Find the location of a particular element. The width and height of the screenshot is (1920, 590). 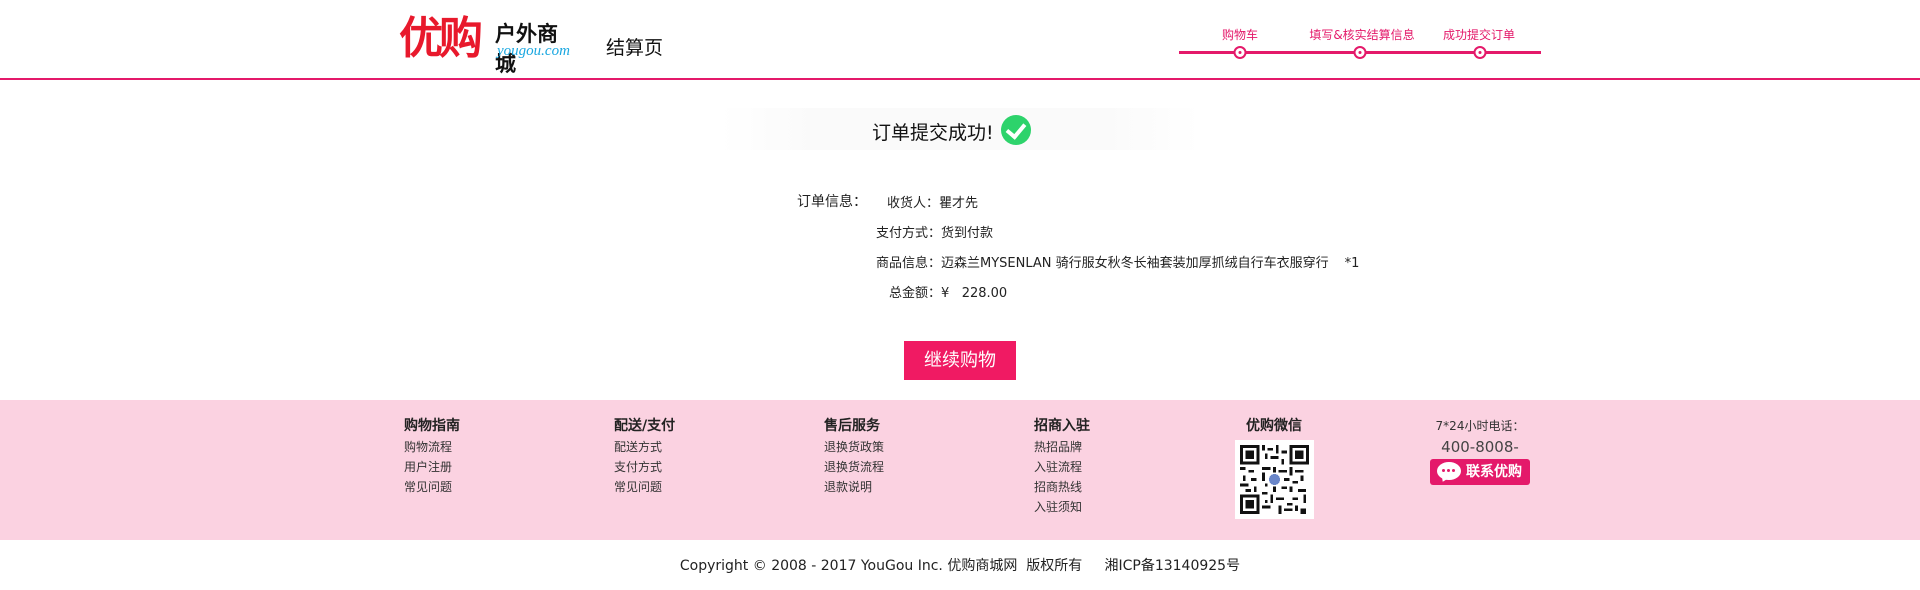

footer-delivery-title: 配送/支付 is located at coordinates (645, 426).